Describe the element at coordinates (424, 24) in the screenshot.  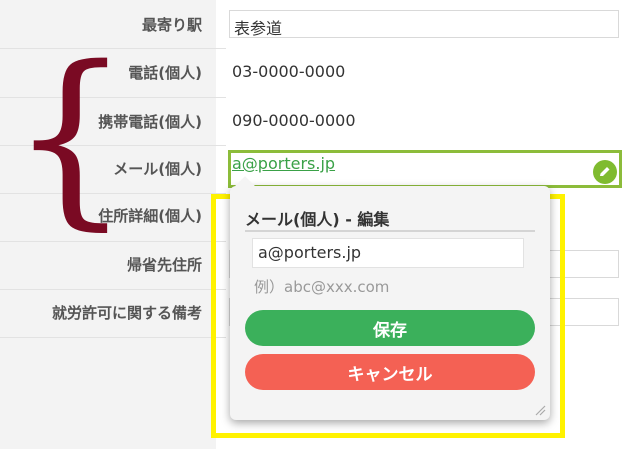
I see `nearest-station-field: 表参道` at that location.